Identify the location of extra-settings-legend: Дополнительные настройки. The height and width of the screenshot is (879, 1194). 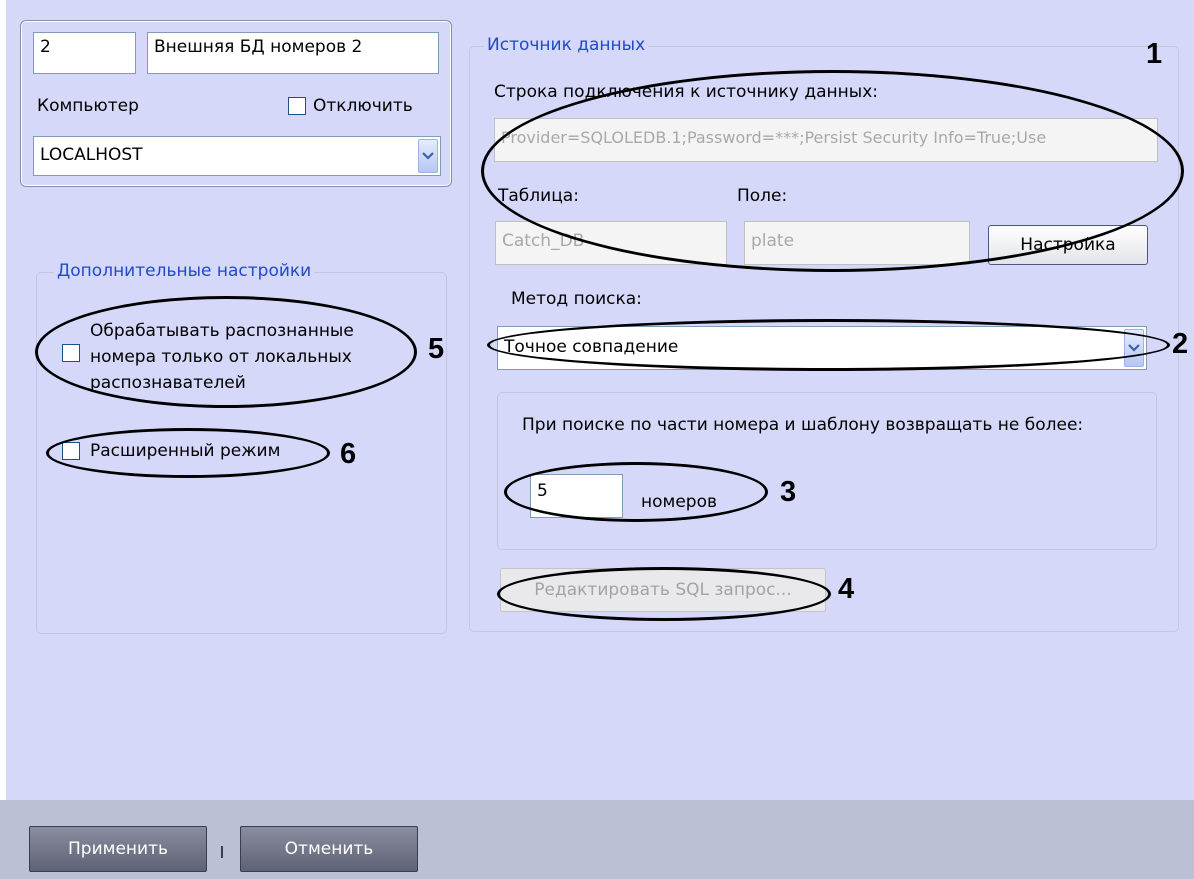
(184, 271).